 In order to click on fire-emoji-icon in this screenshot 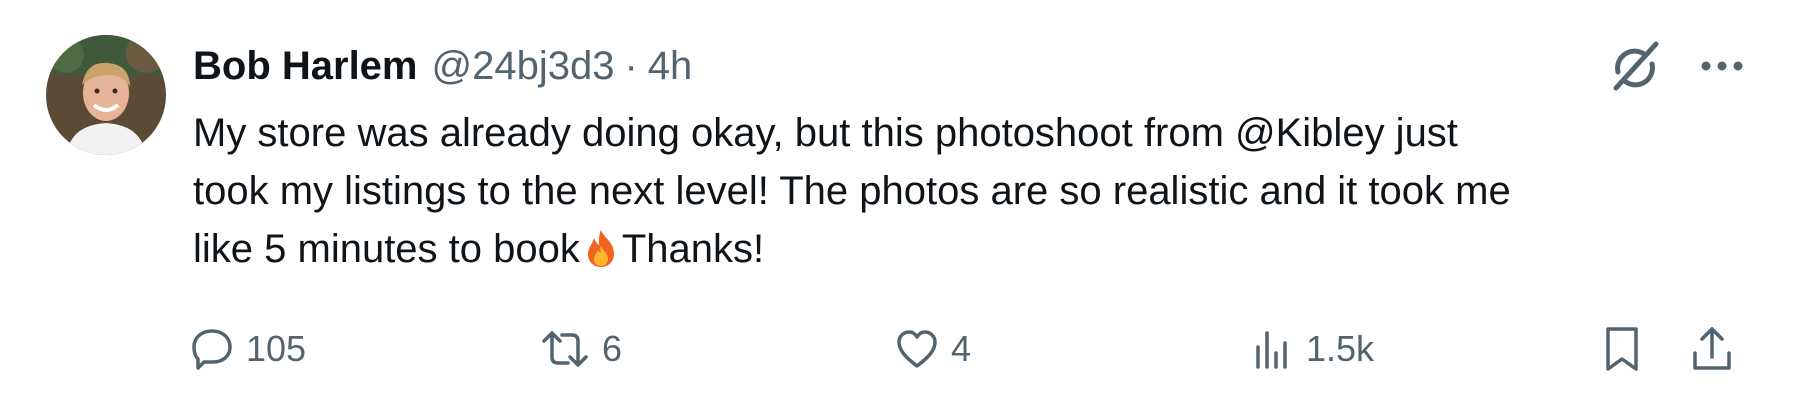, I will do `click(601, 255)`.